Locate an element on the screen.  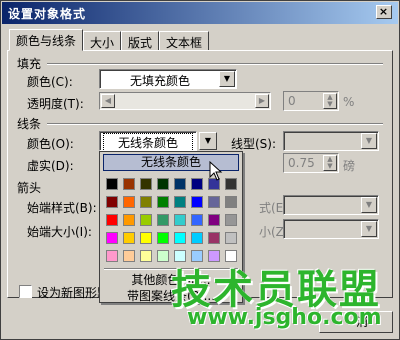
line-style-dropdown: ▼ is located at coordinates (331, 141).